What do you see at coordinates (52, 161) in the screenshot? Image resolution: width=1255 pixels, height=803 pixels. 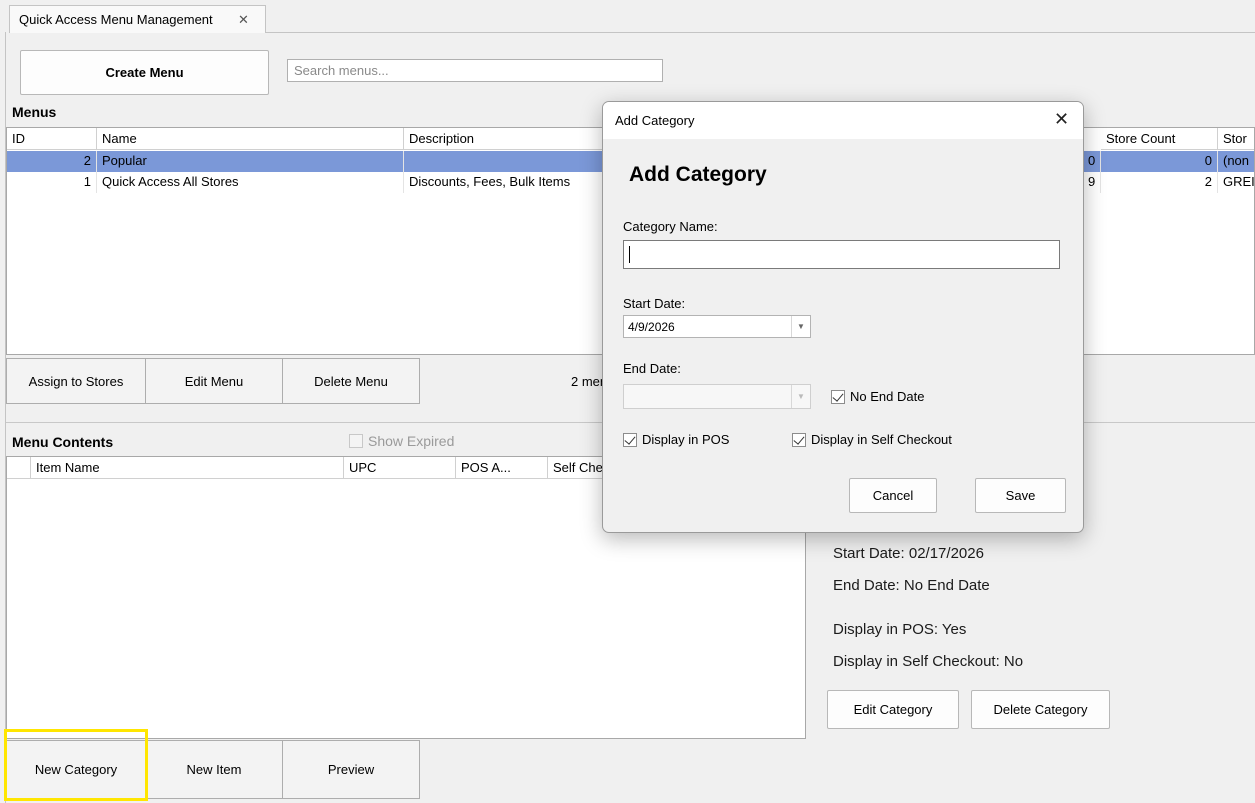 I see `cell-id: 2` at bounding box center [52, 161].